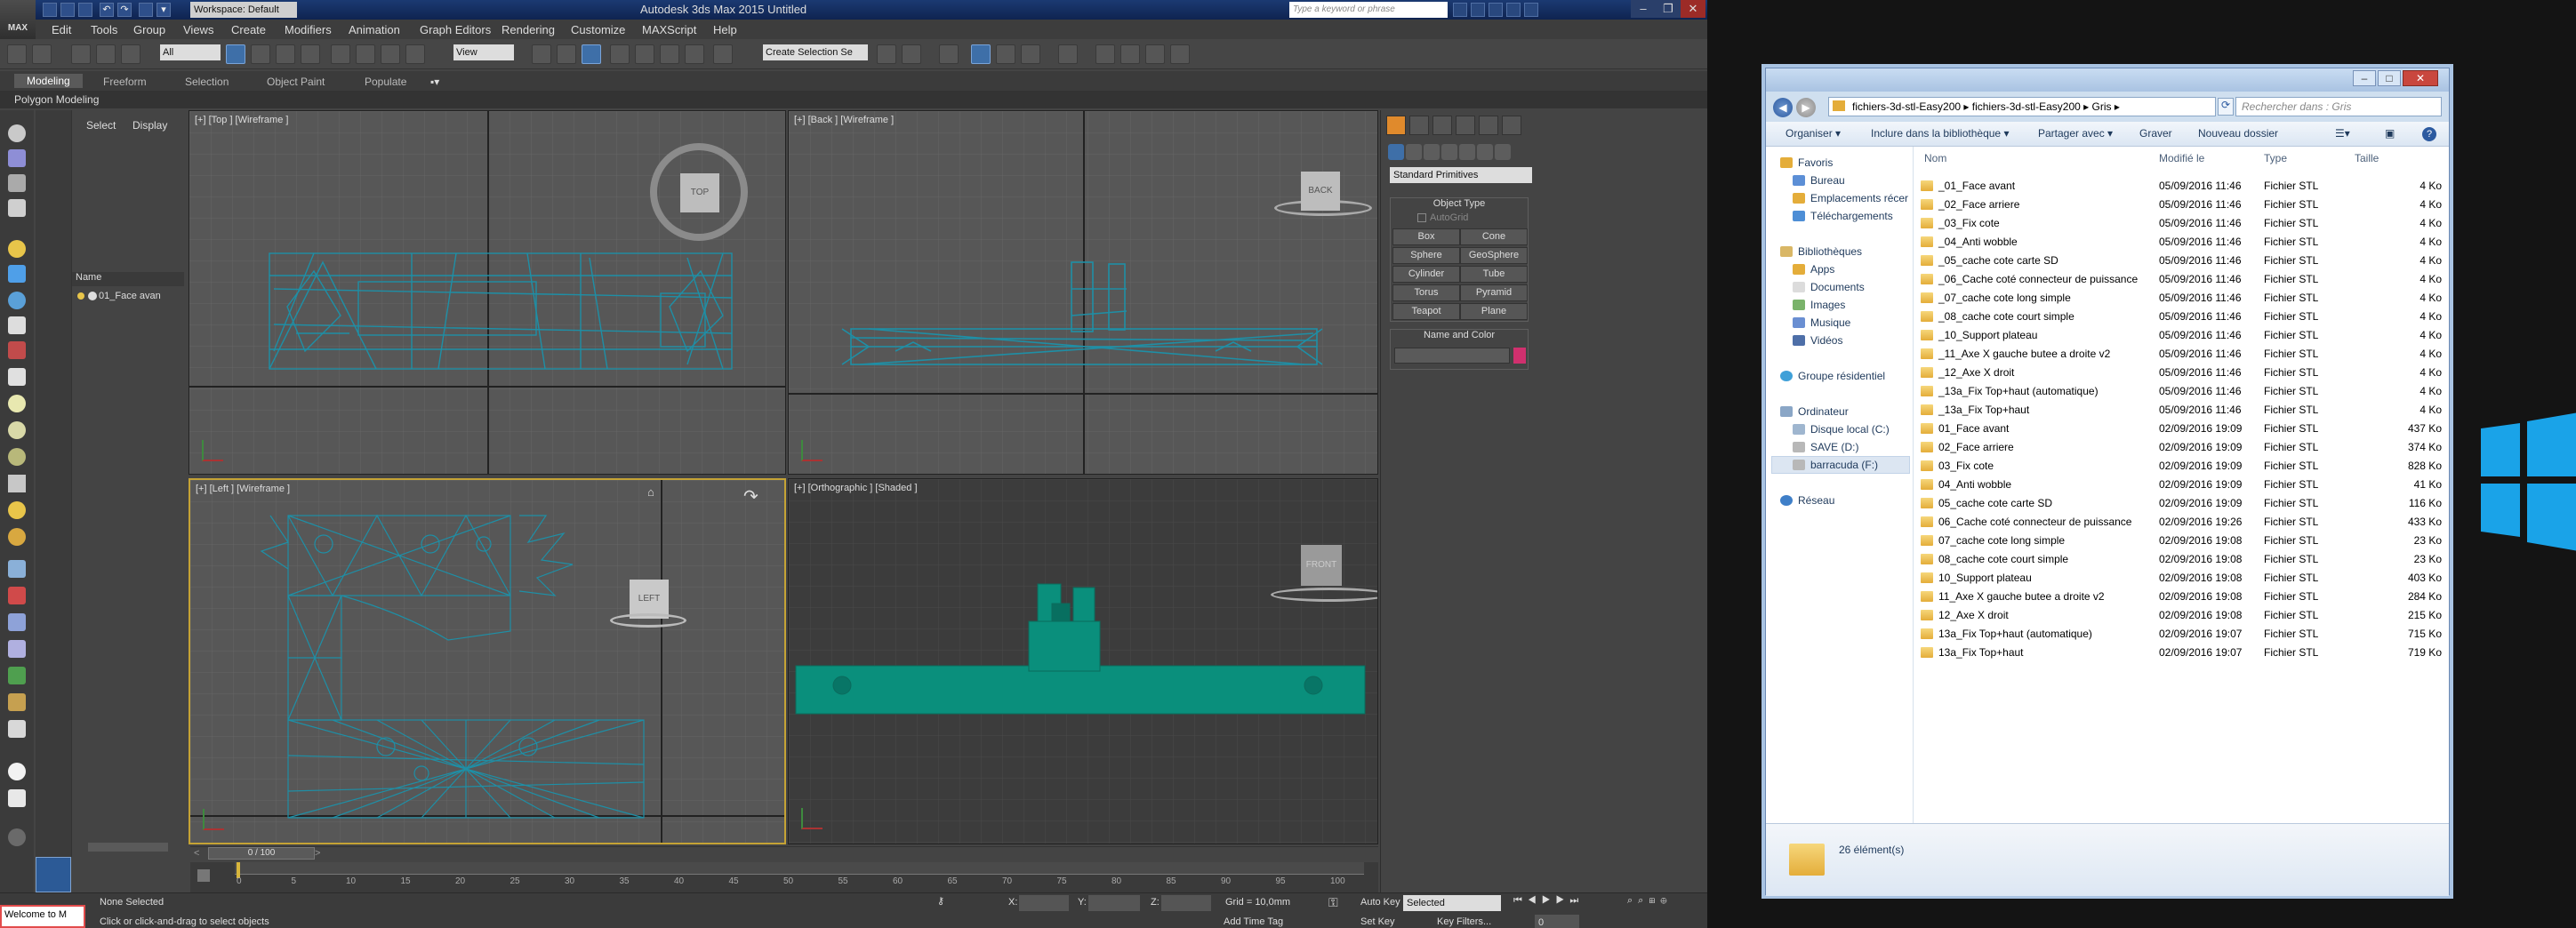 This screenshot has height=928, width=2576. Describe the element at coordinates (650, 492) in the screenshot. I see `home-icon: ⌂` at that location.